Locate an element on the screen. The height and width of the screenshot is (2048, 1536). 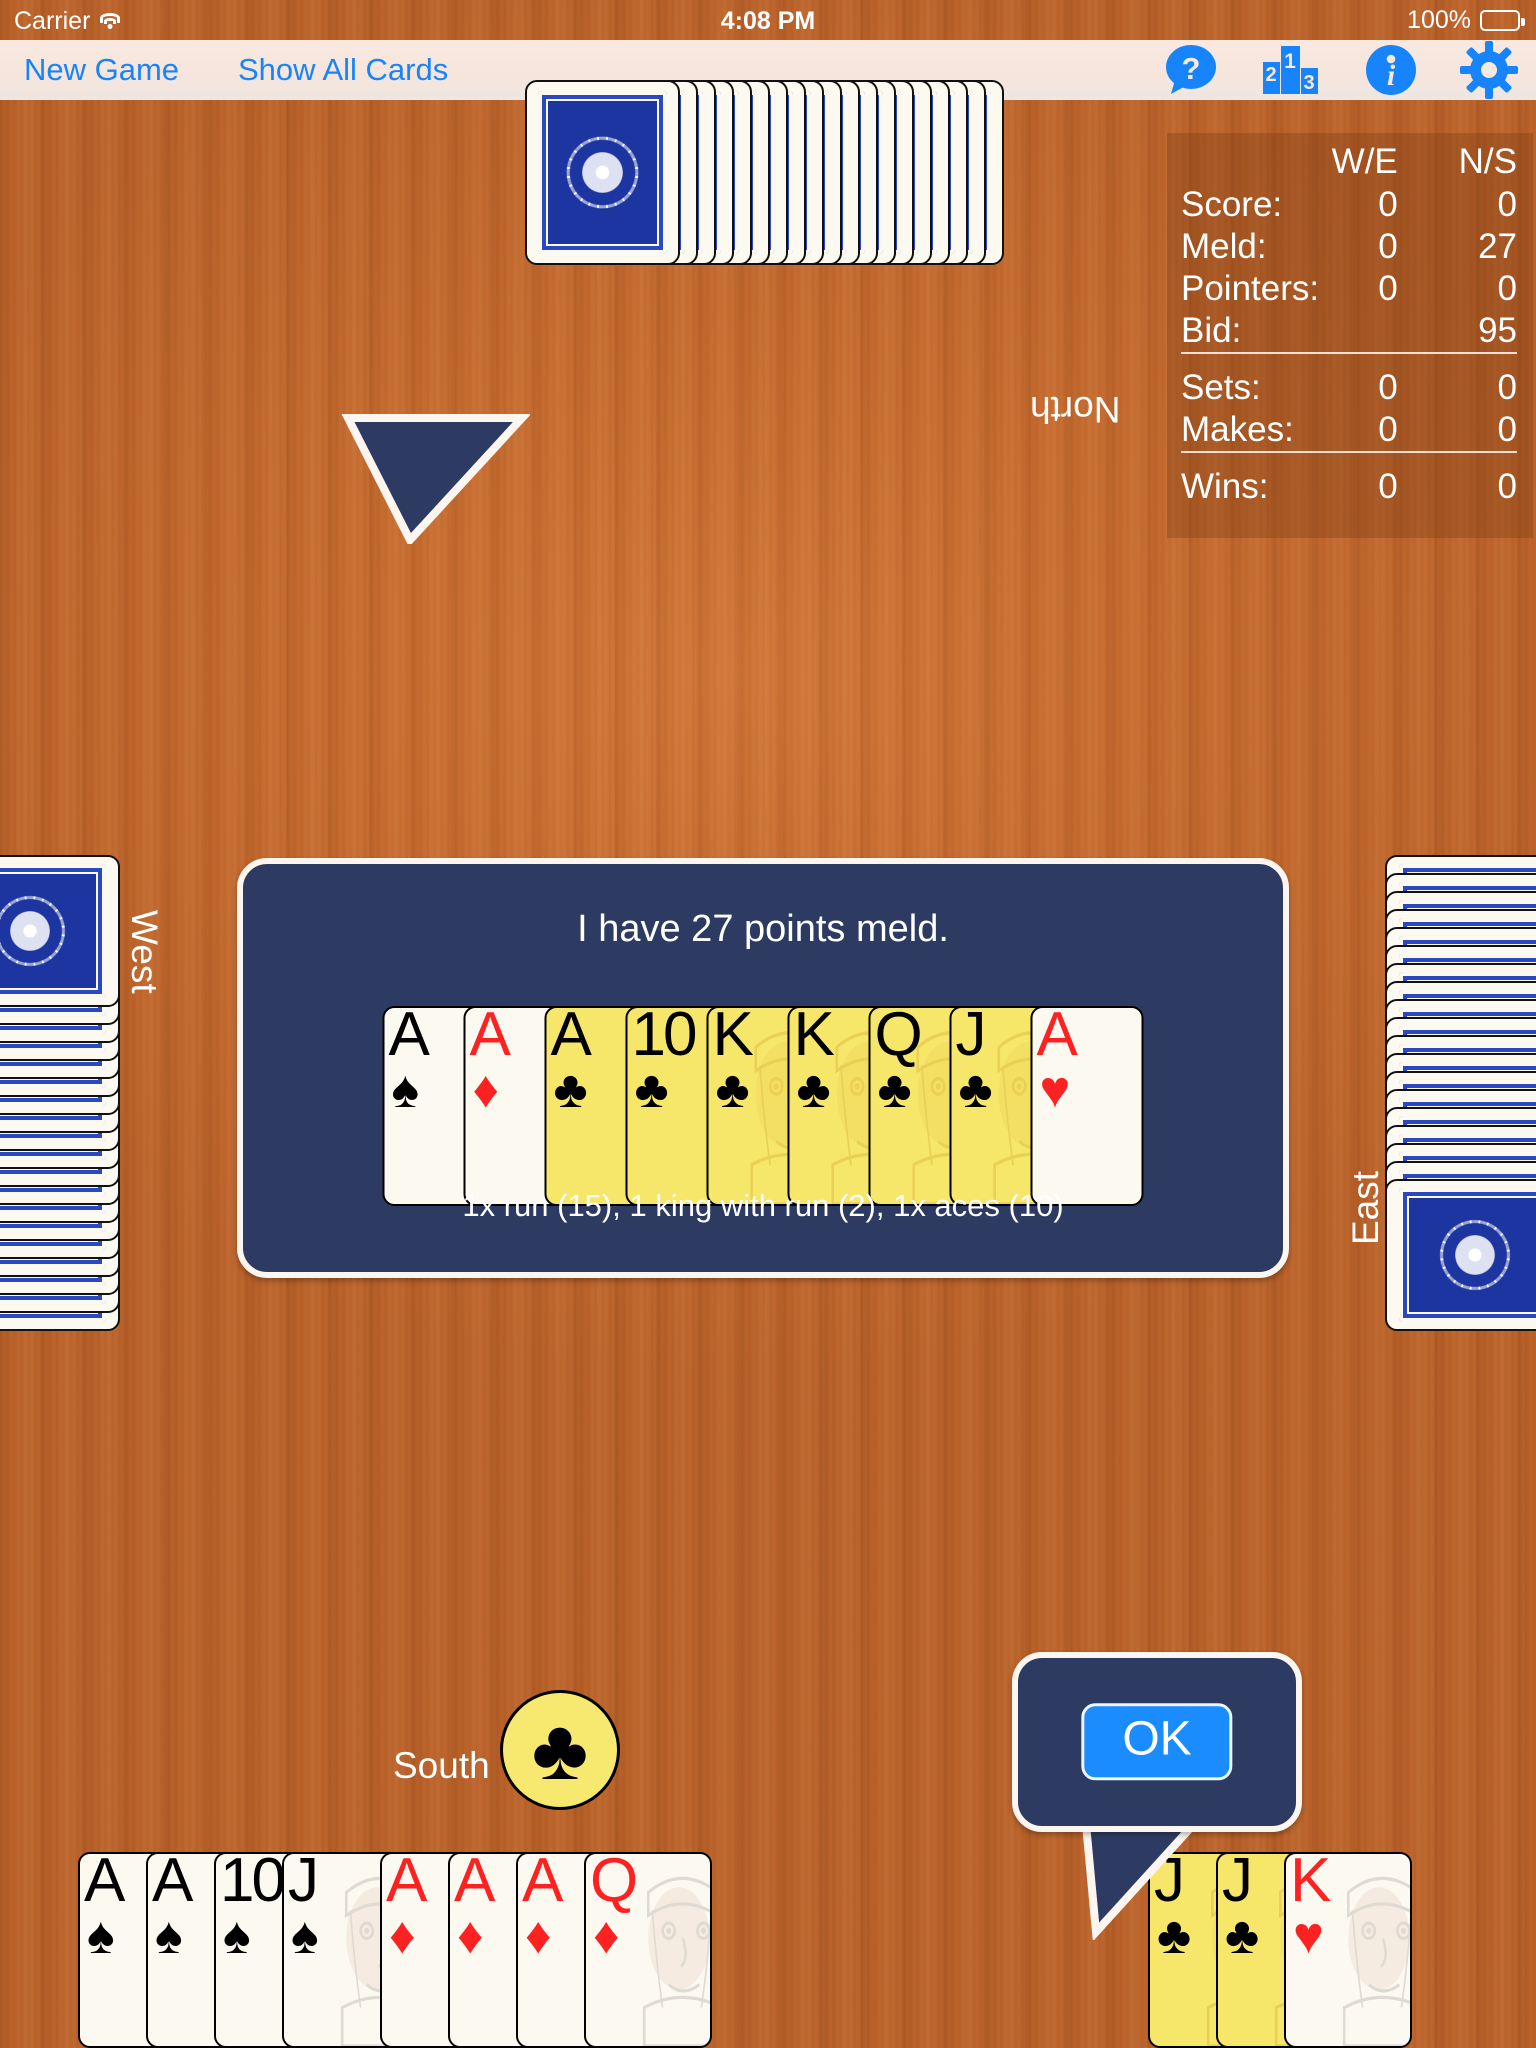
playing-card: A ♥ is located at coordinates (1087, 1106).